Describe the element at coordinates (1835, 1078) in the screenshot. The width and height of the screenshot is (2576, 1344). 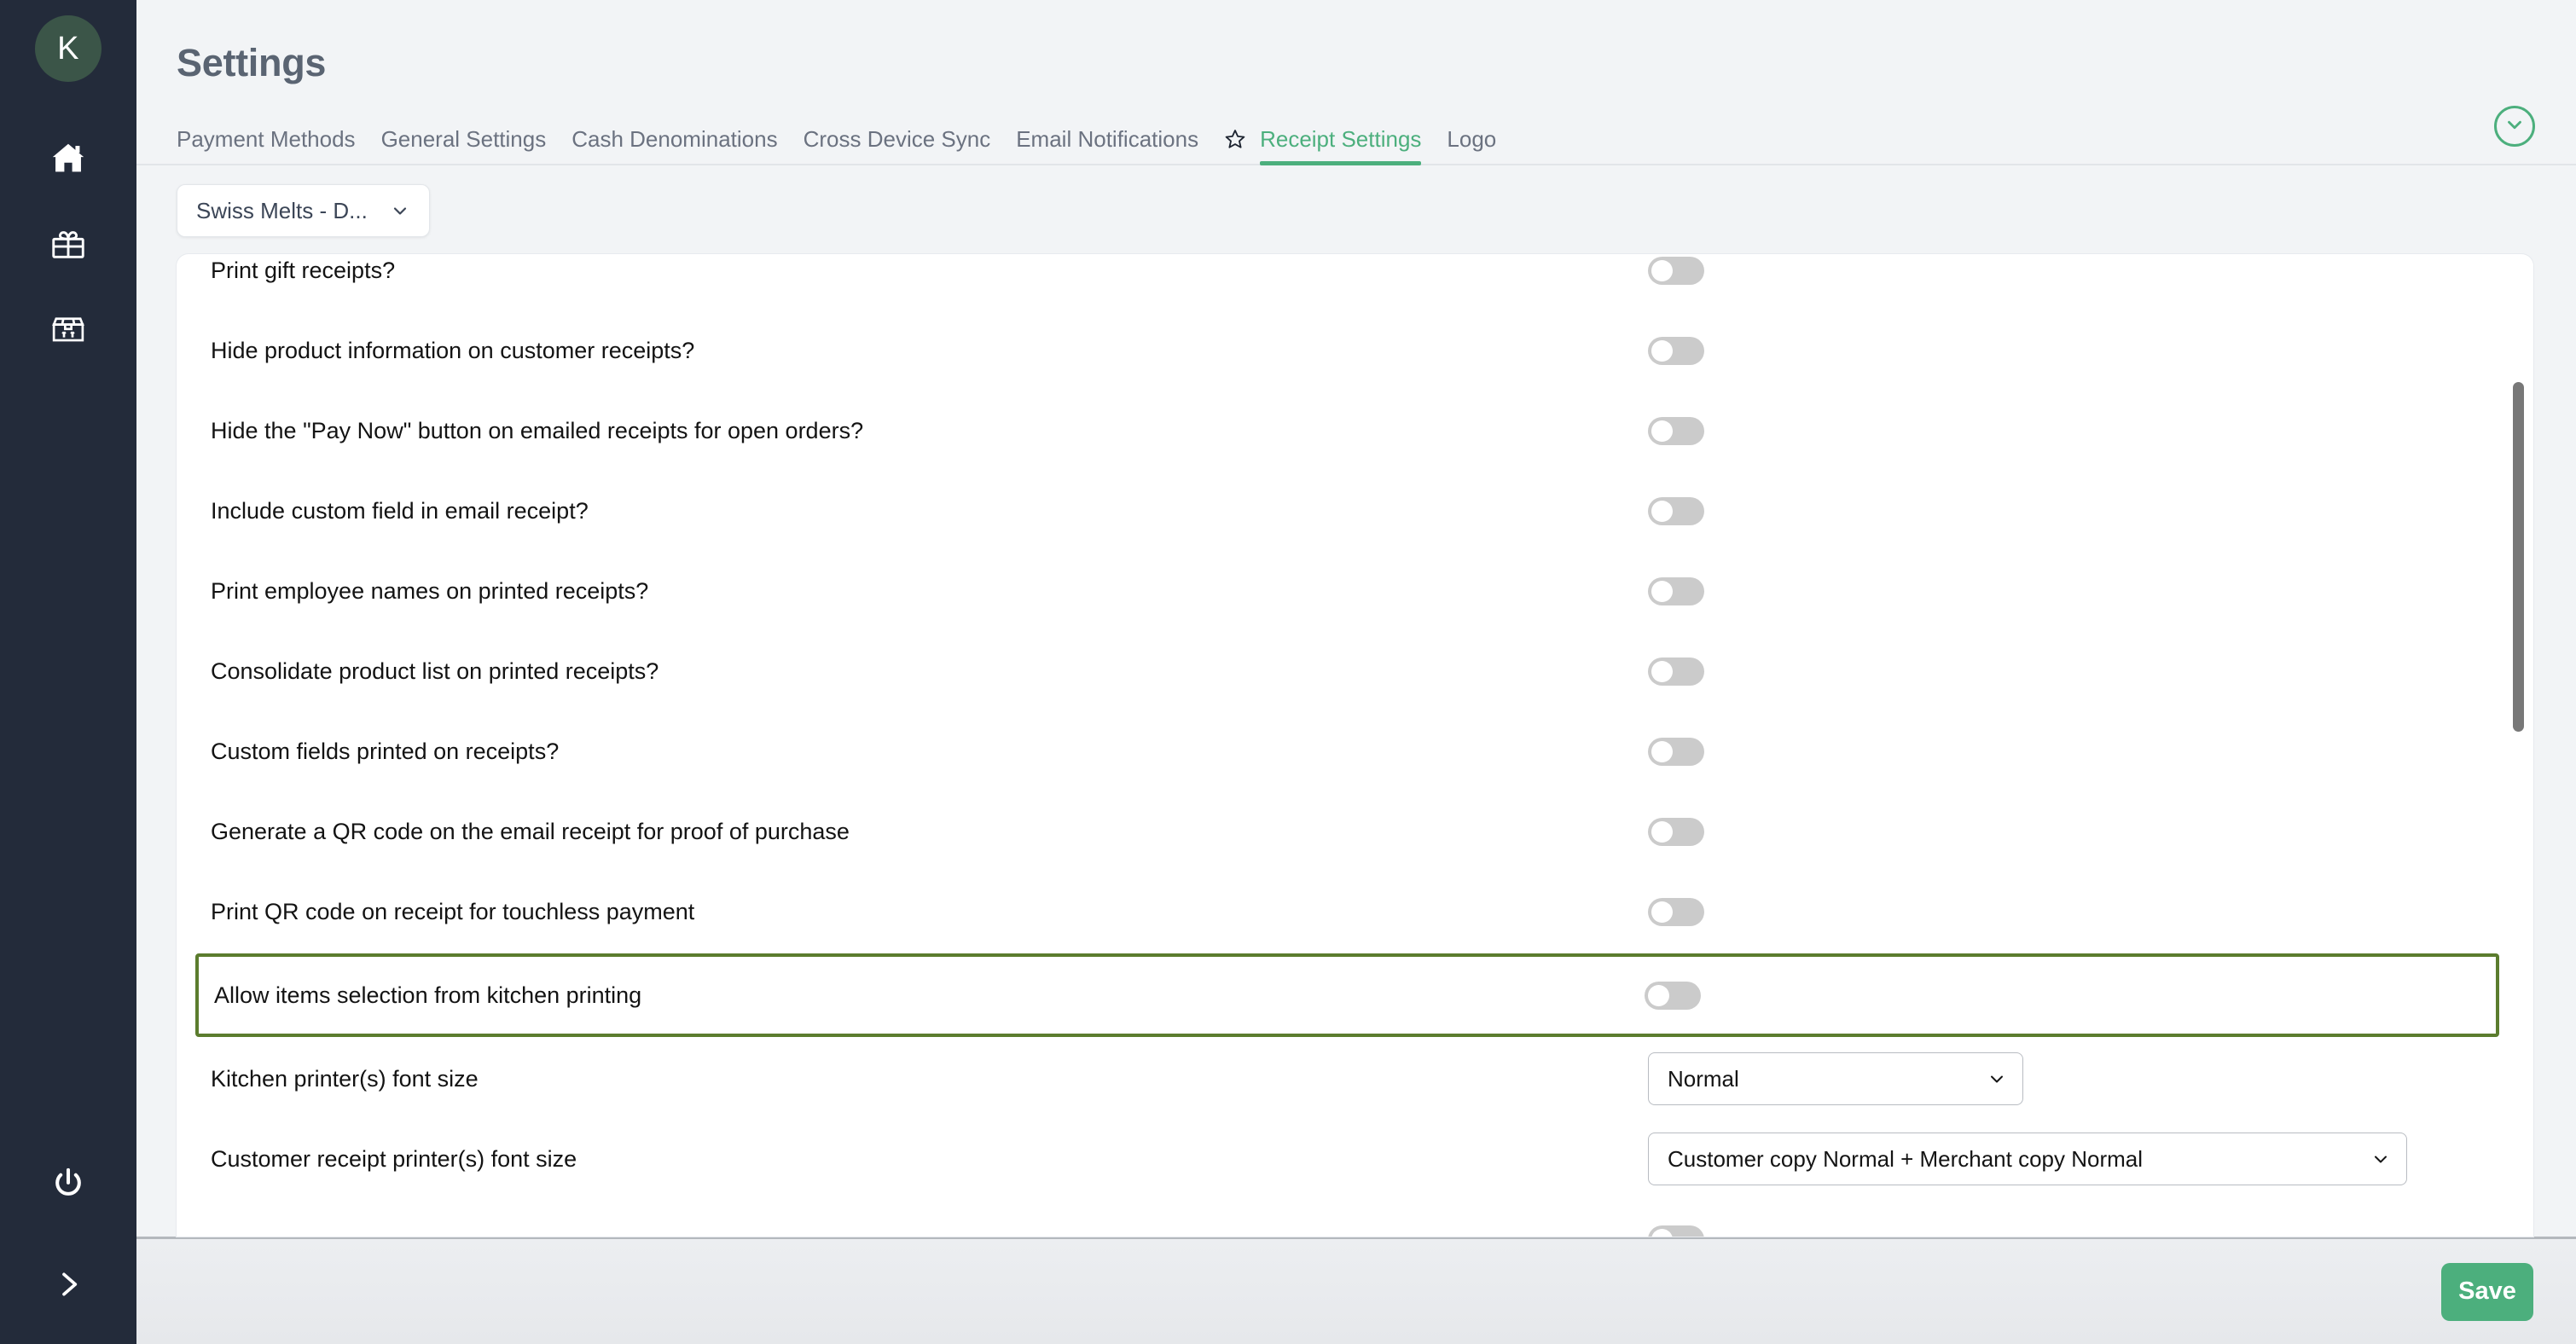
I see `select-kitchen-printer-font-size: Normal` at that location.